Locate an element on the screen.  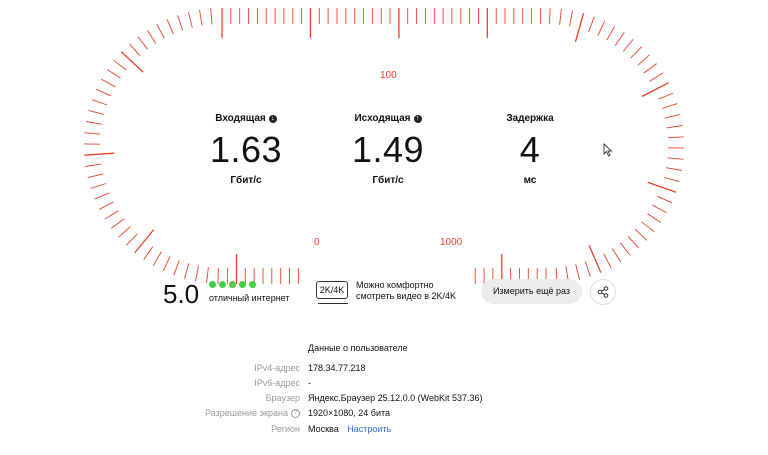
latency-label: Задержка is located at coordinates (530, 118).